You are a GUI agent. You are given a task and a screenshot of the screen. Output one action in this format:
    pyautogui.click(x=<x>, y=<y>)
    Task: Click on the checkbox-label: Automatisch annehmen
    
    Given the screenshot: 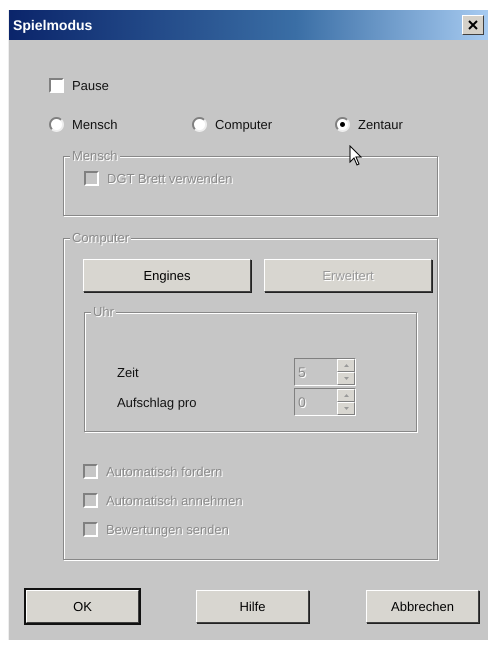 What is the action you would take?
    pyautogui.click(x=174, y=500)
    